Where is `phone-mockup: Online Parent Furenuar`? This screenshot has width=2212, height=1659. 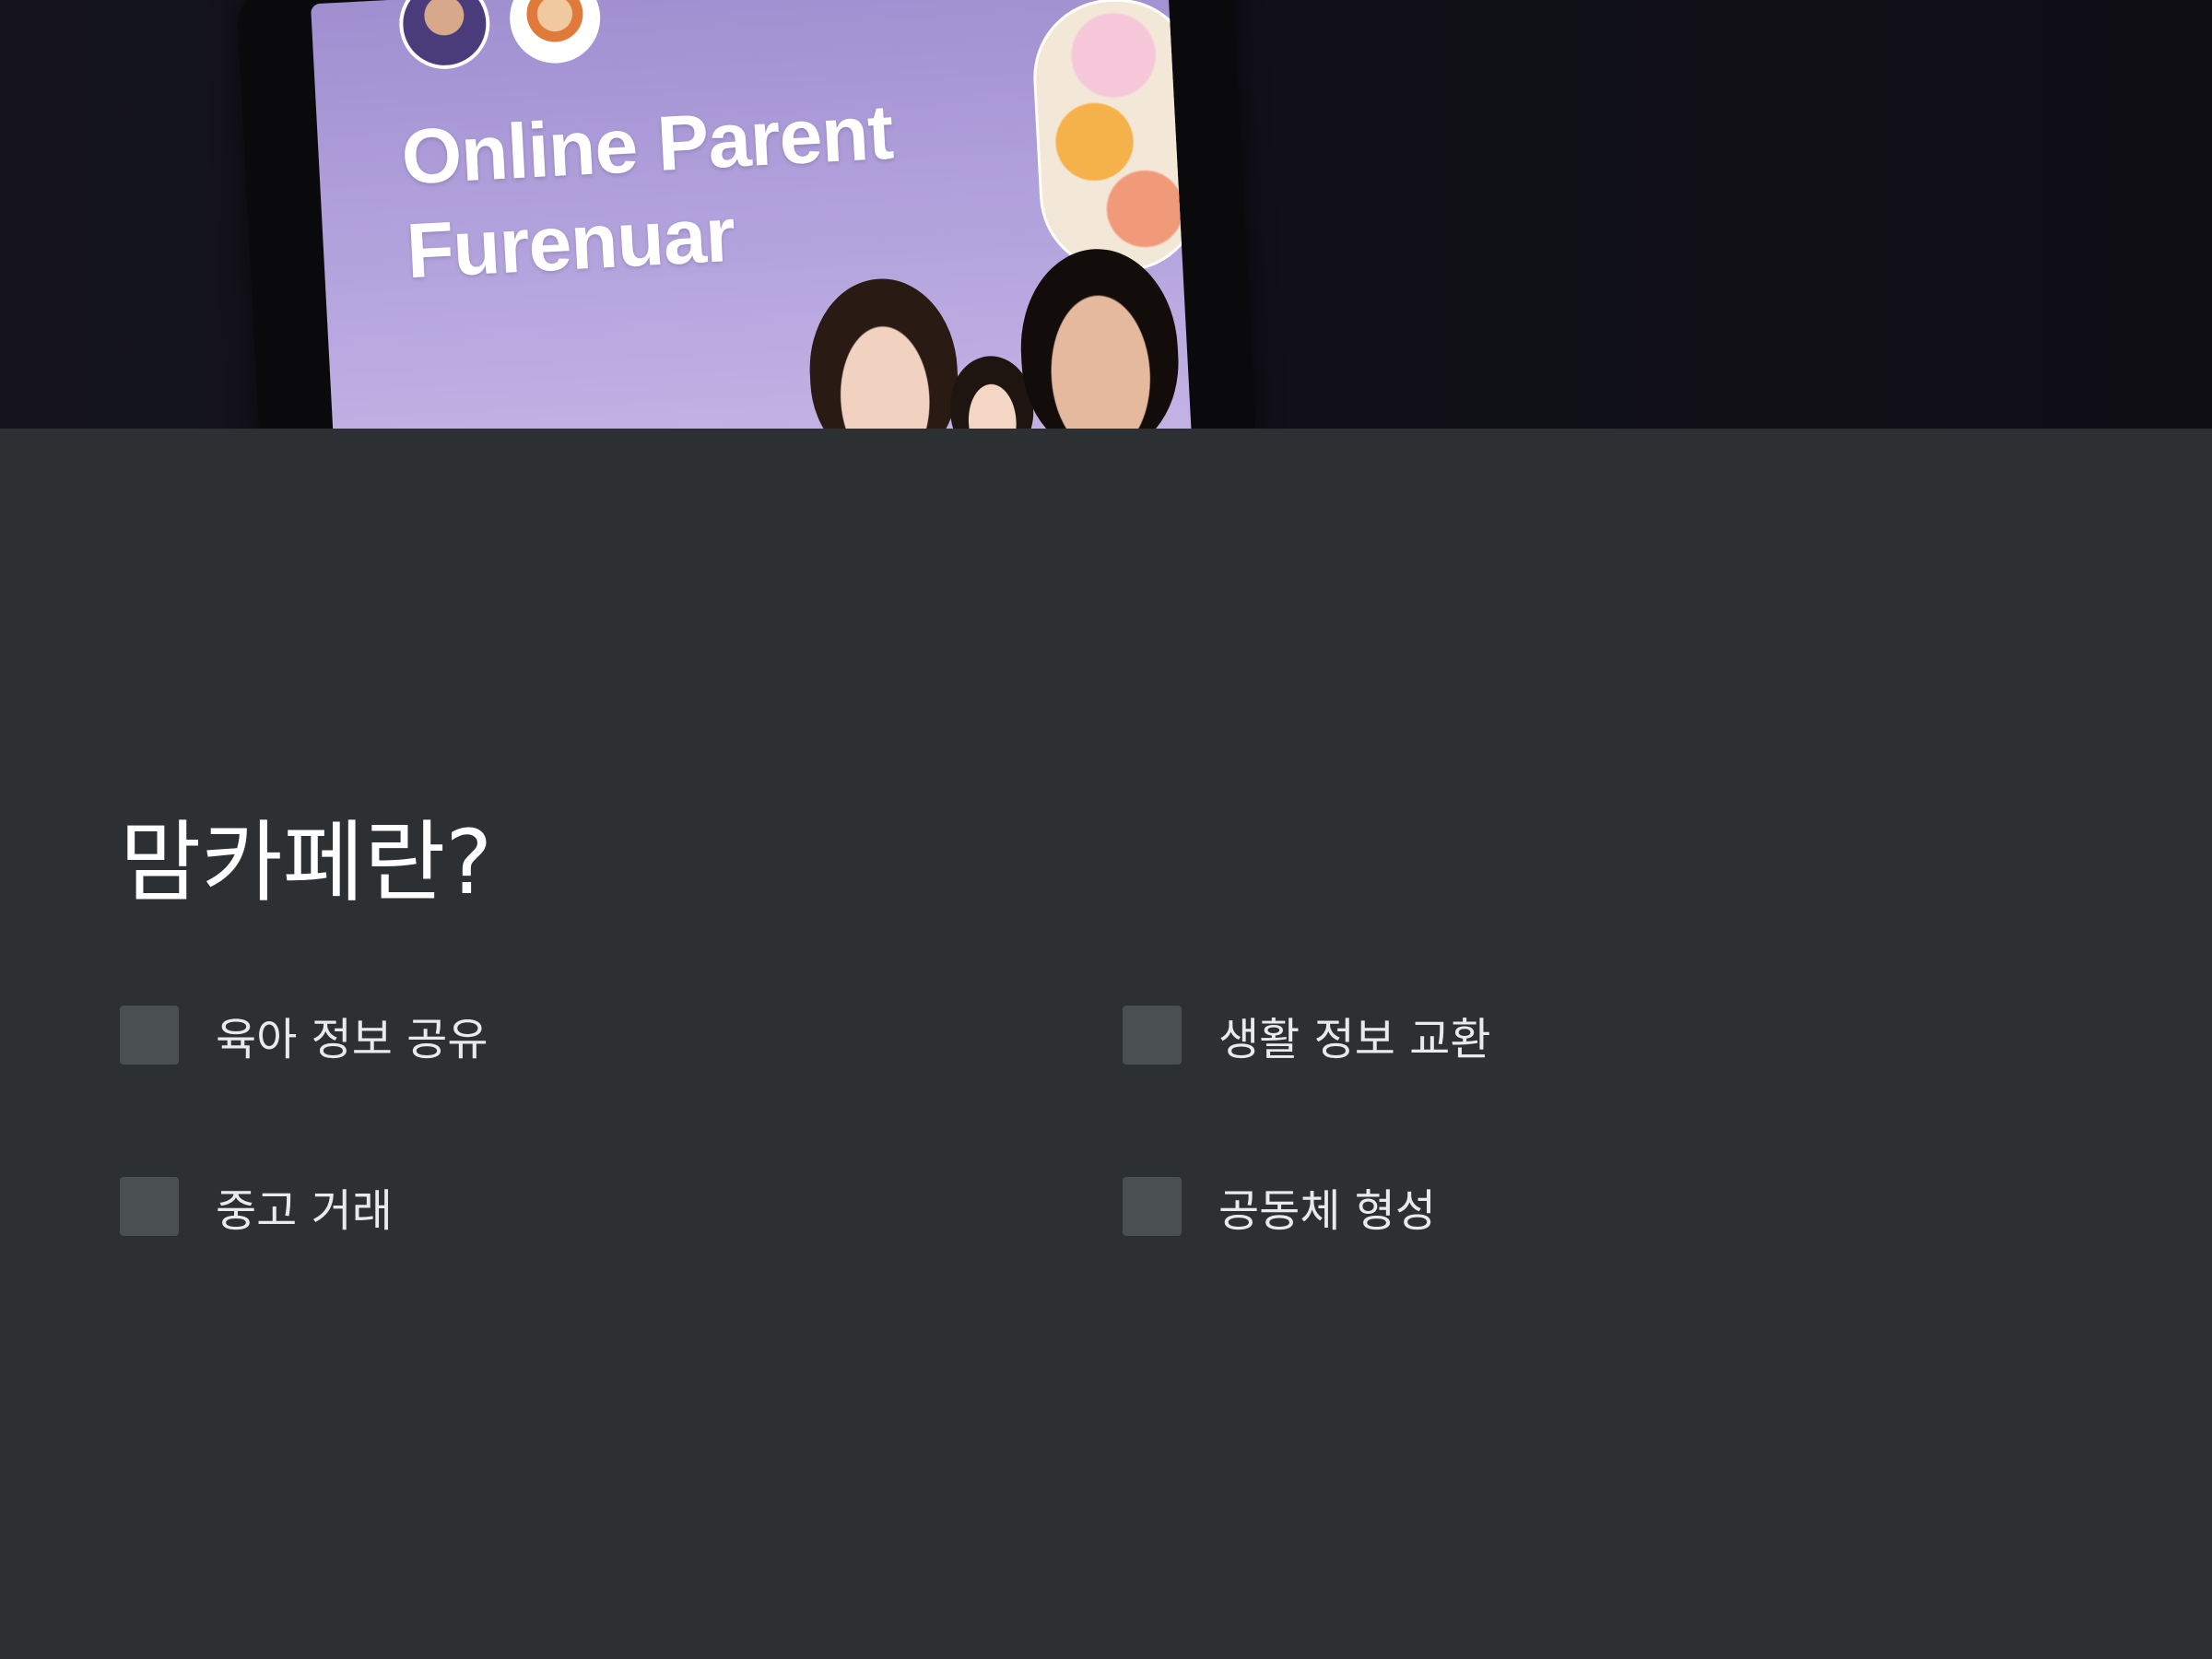
phone-mockup: Online Parent Furenuar is located at coordinates (746, 214).